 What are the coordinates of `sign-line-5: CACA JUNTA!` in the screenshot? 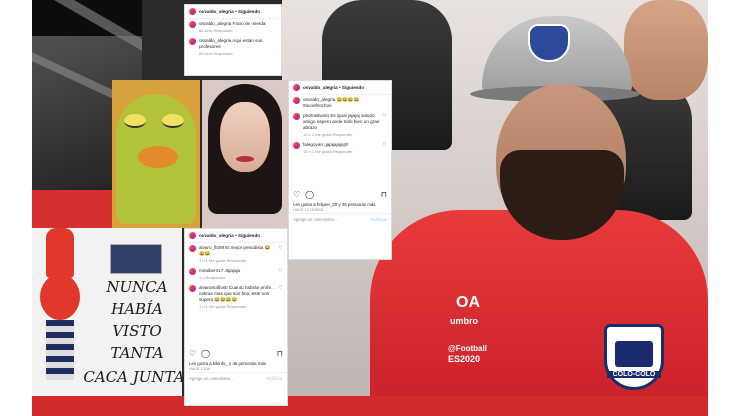 It's located at (132, 377).